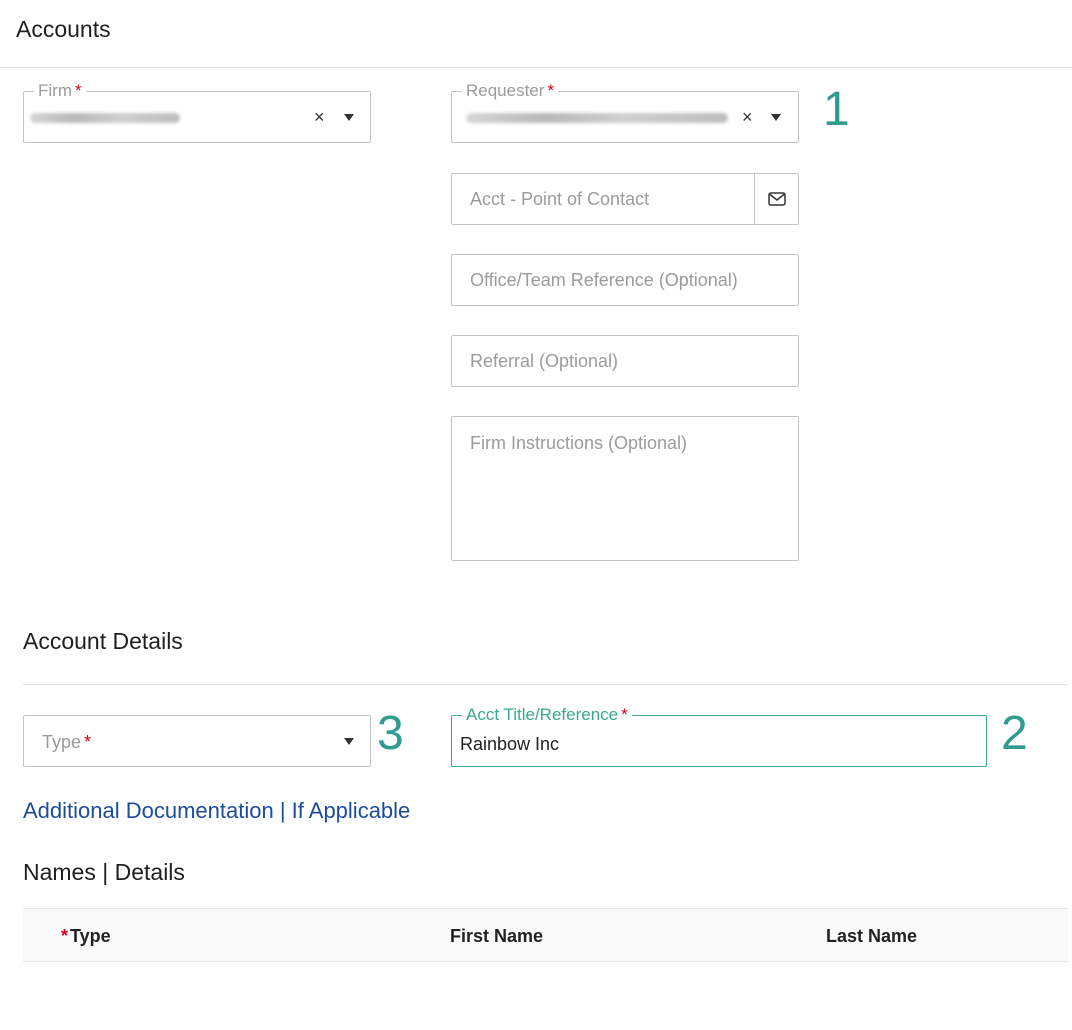 This screenshot has height=1030, width=1072. I want to click on column-header-last-name: Last Name, so click(871, 936).